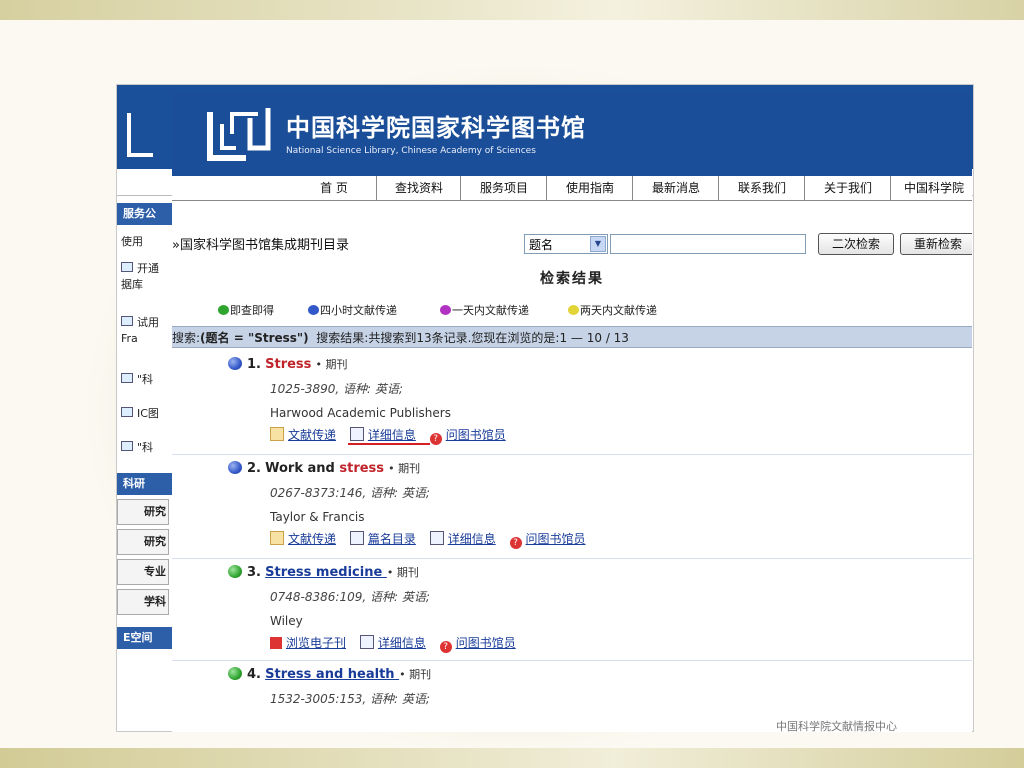  I want to click on slide-bottom-bar, so click(512, 758).